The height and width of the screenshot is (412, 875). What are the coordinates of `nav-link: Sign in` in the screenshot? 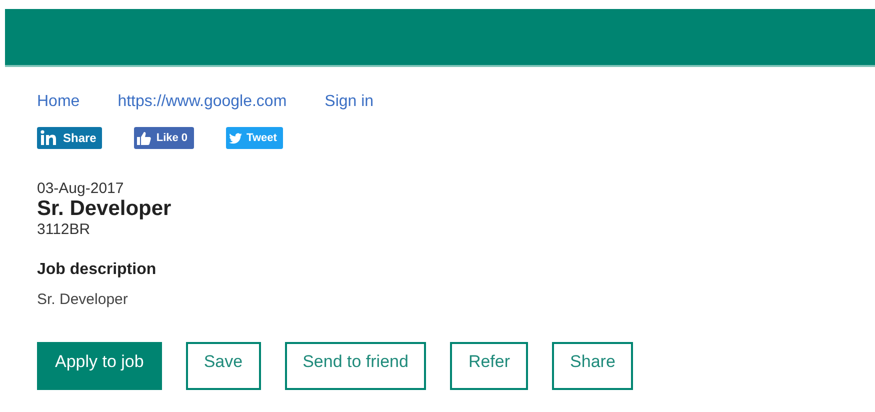 It's located at (349, 102).